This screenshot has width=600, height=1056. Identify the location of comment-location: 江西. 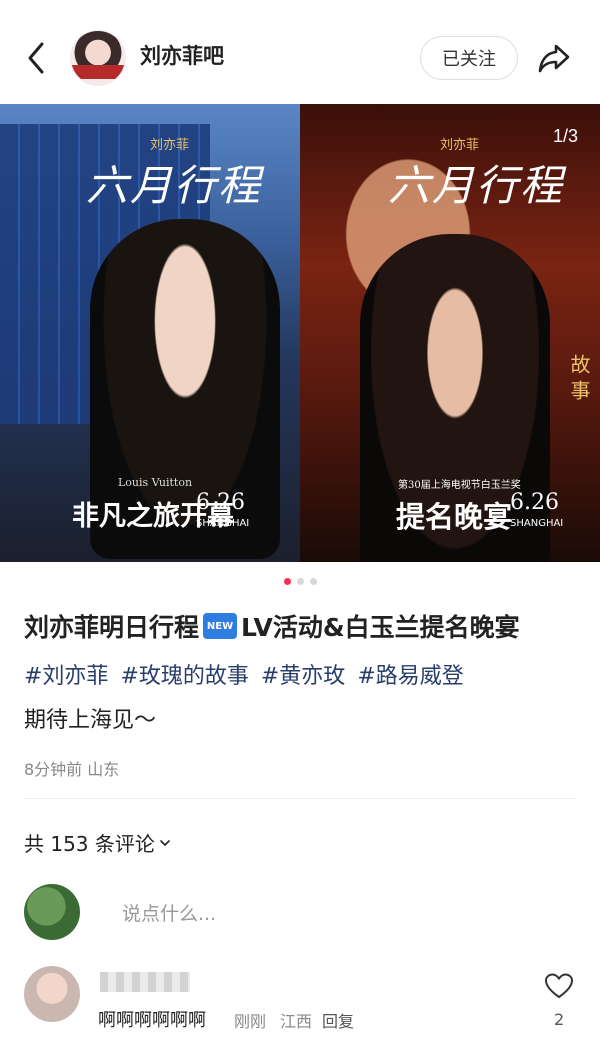
(296, 1021).